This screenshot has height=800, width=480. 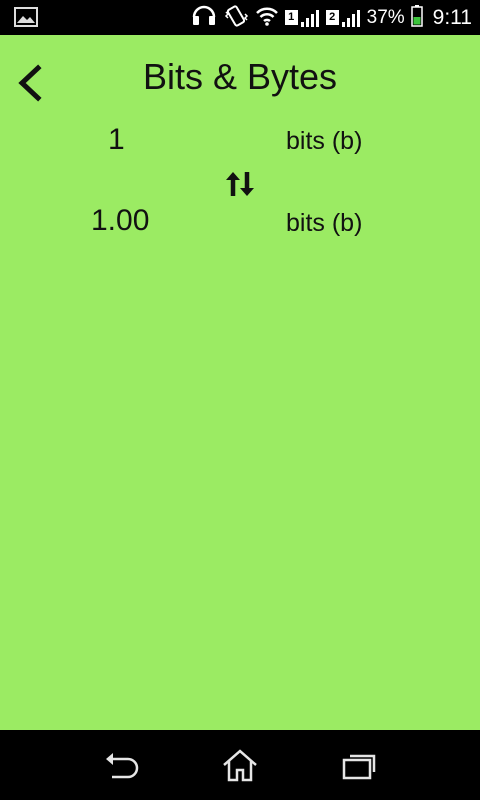 I want to click on nav-recents-button, so click(x=360, y=766).